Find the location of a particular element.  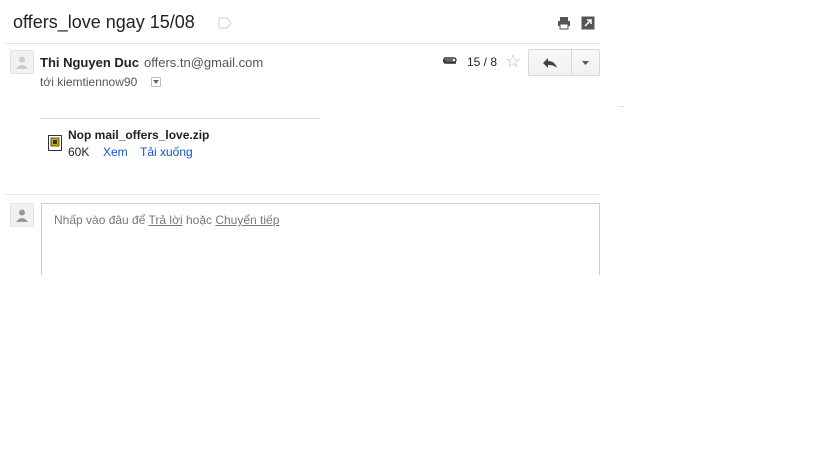

sender-name: Thi Nguyen Duc is located at coordinates (89, 62).